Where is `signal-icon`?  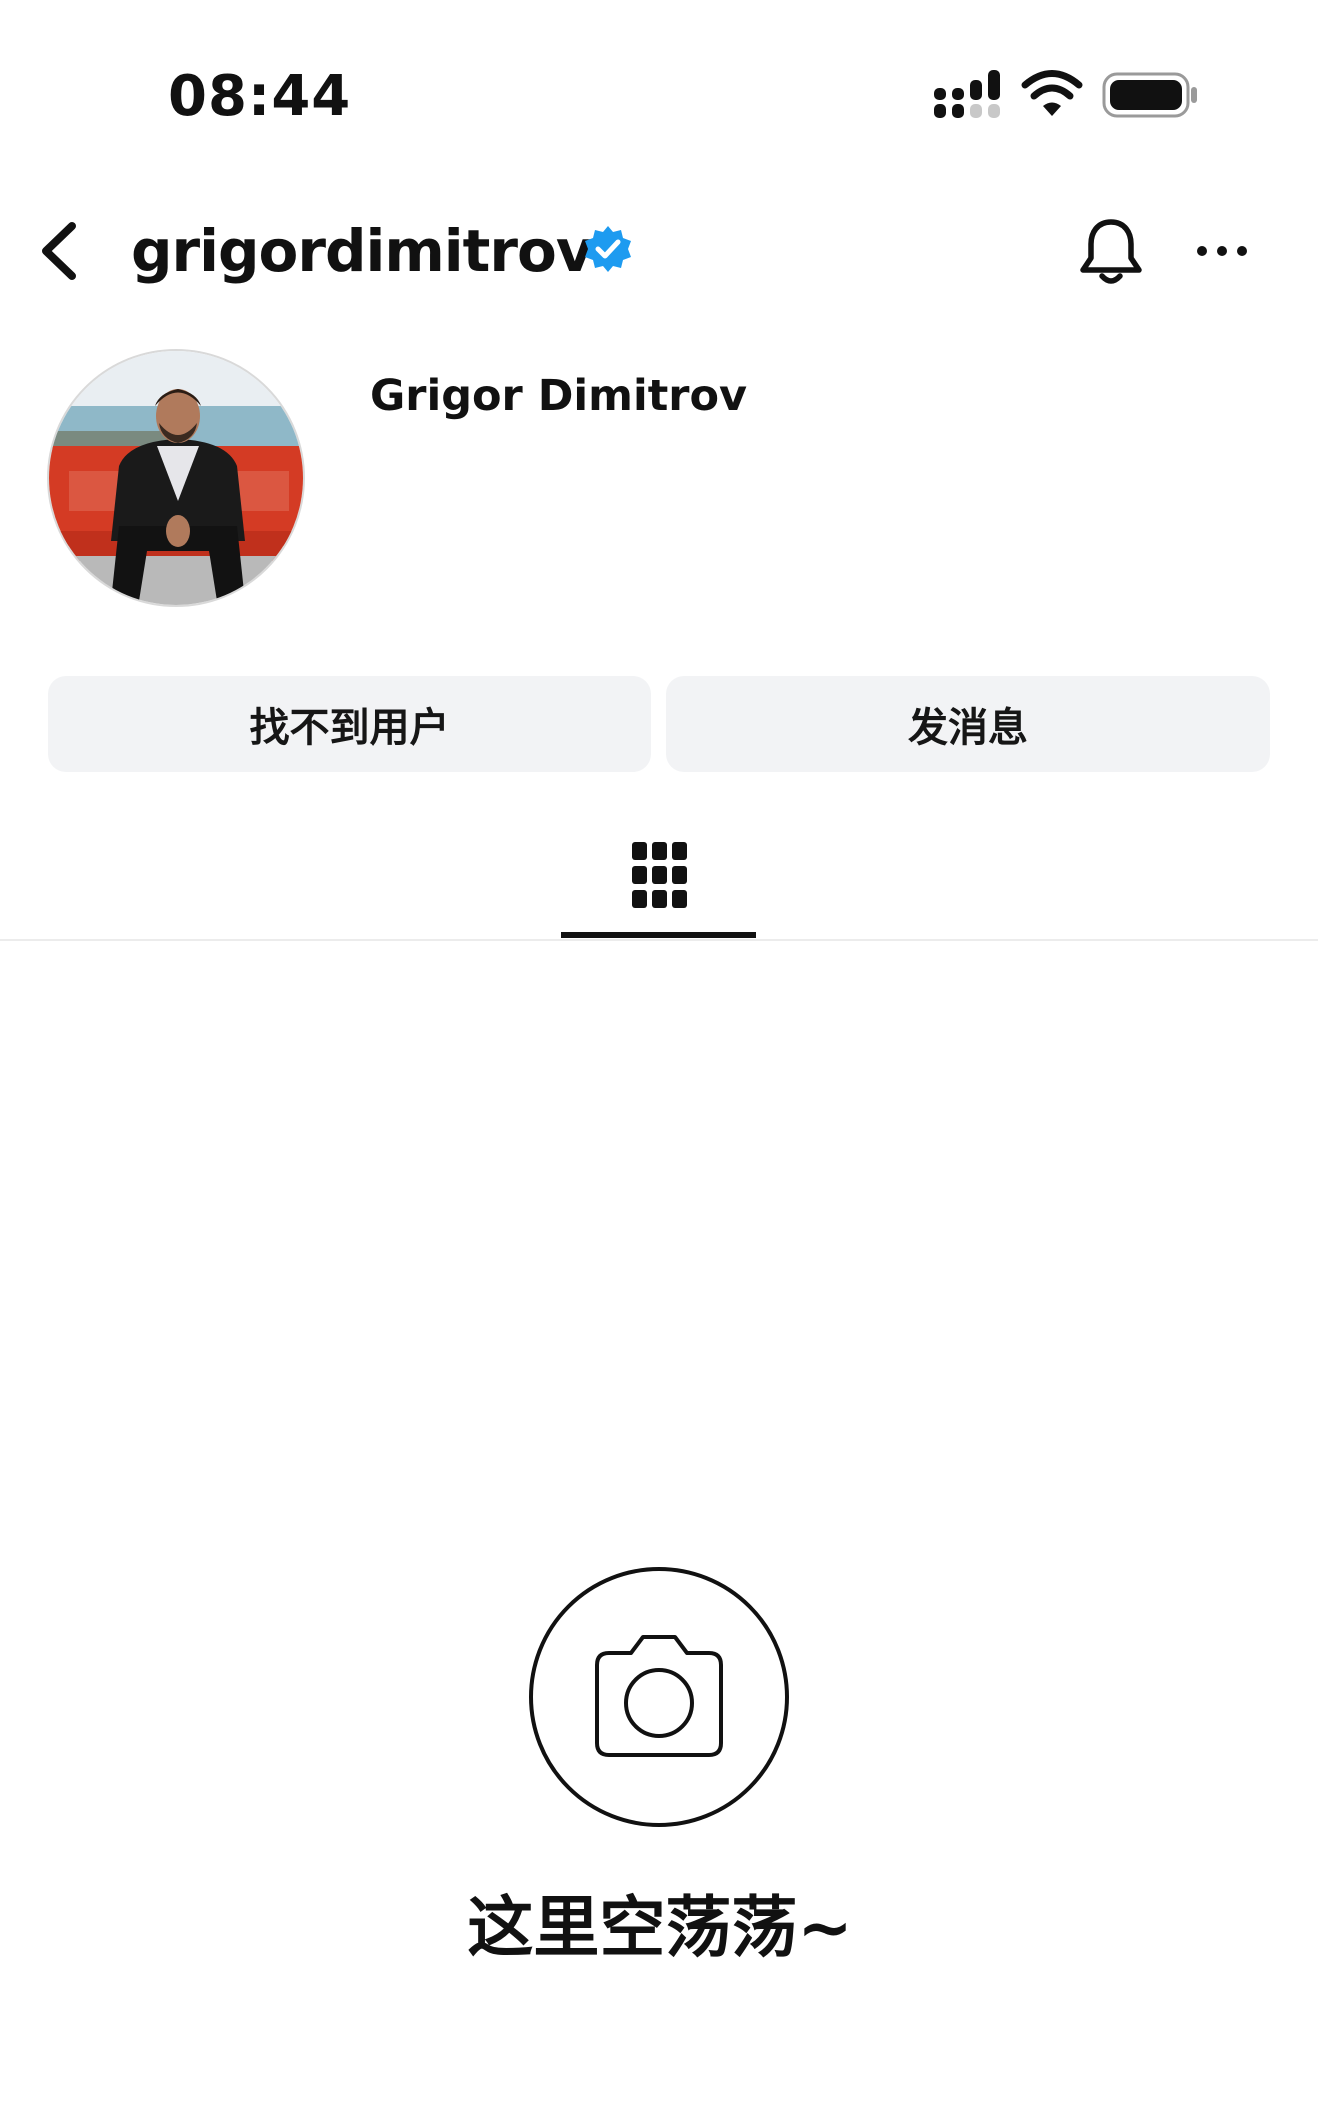 signal-icon is located at coordinates (967, 94).